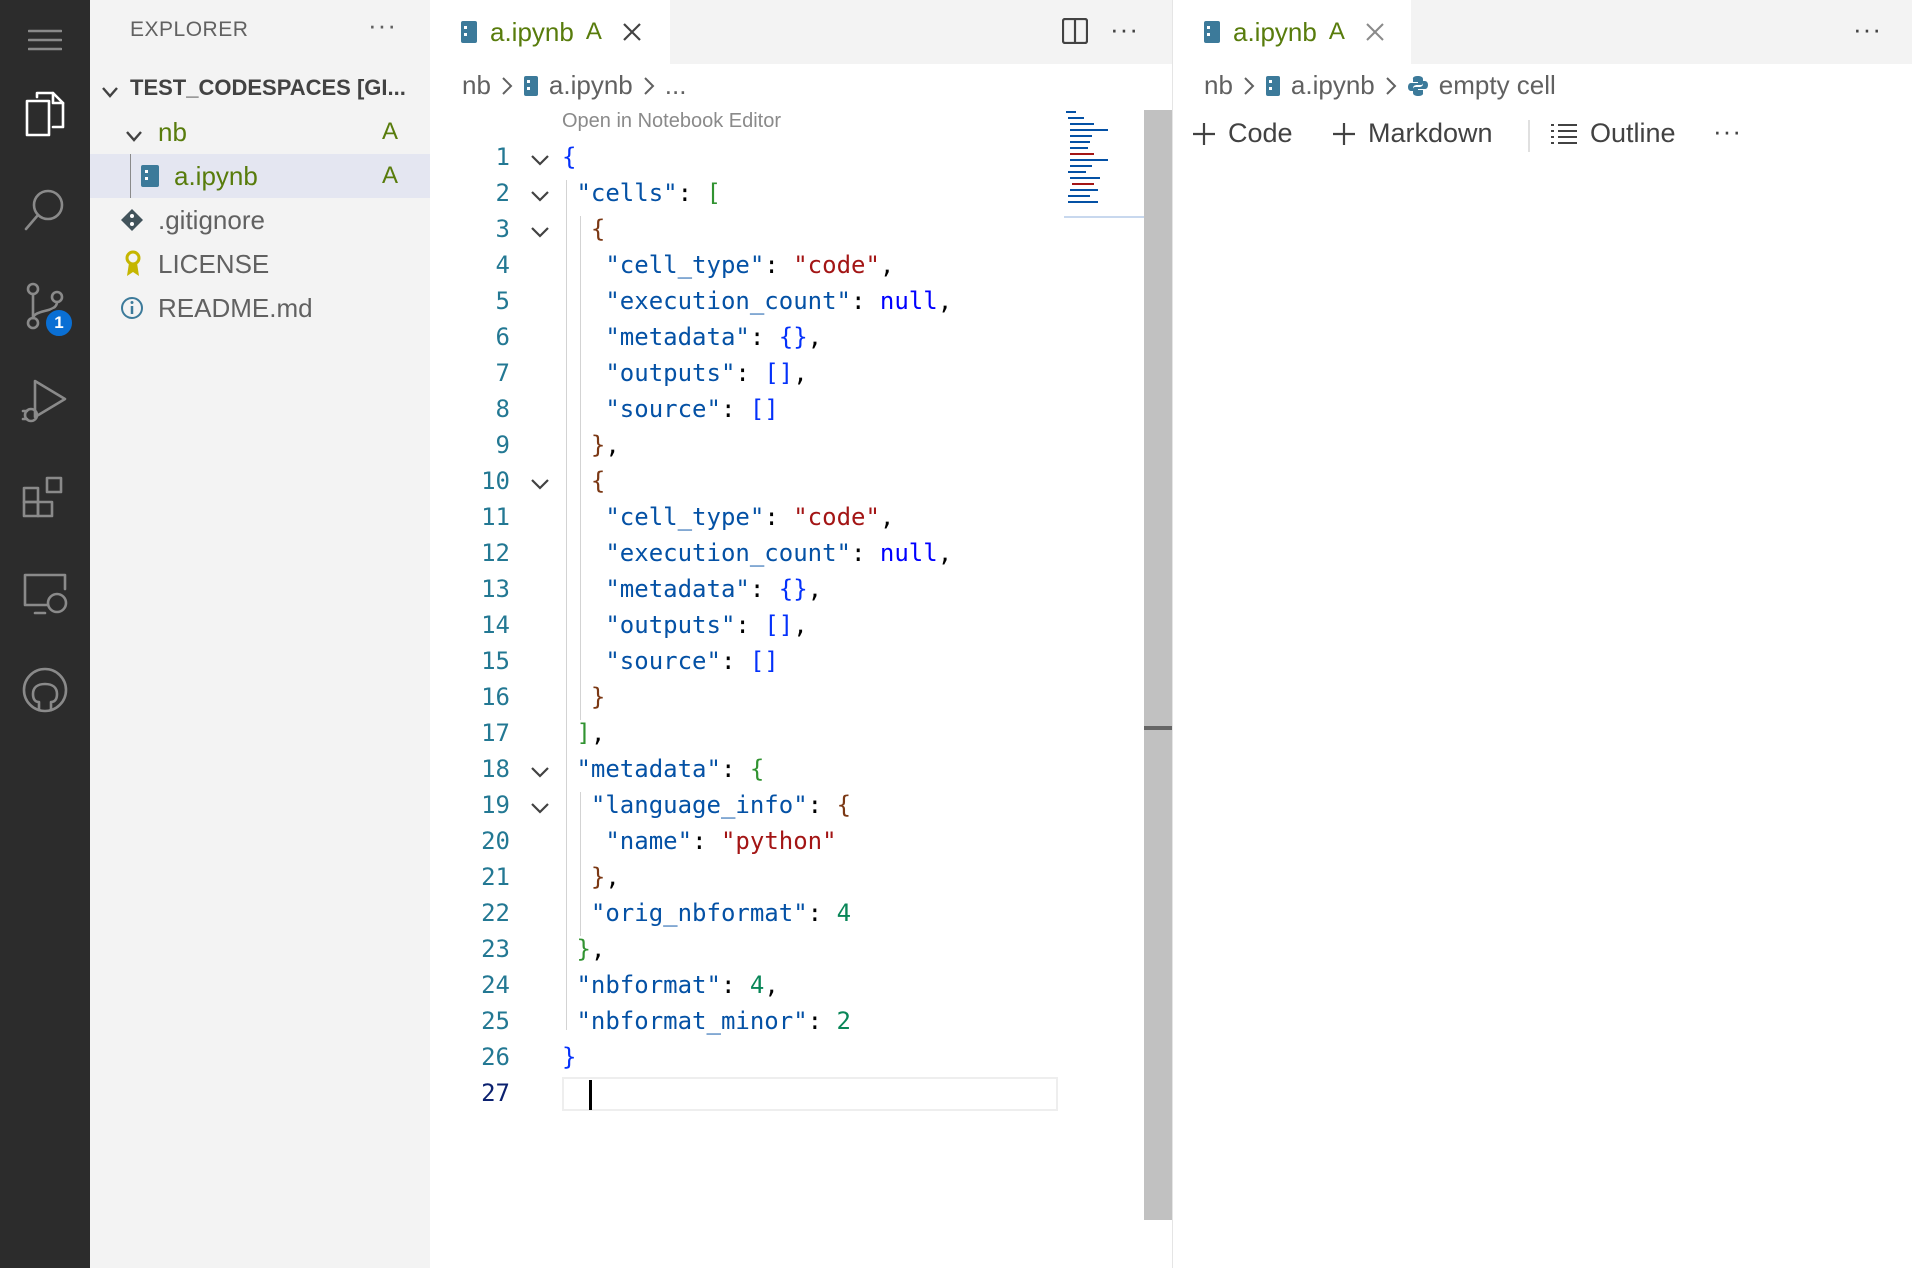 This screenshot has width=1912, height=1268. I want to click on line-number: 20, so click(495, 841).